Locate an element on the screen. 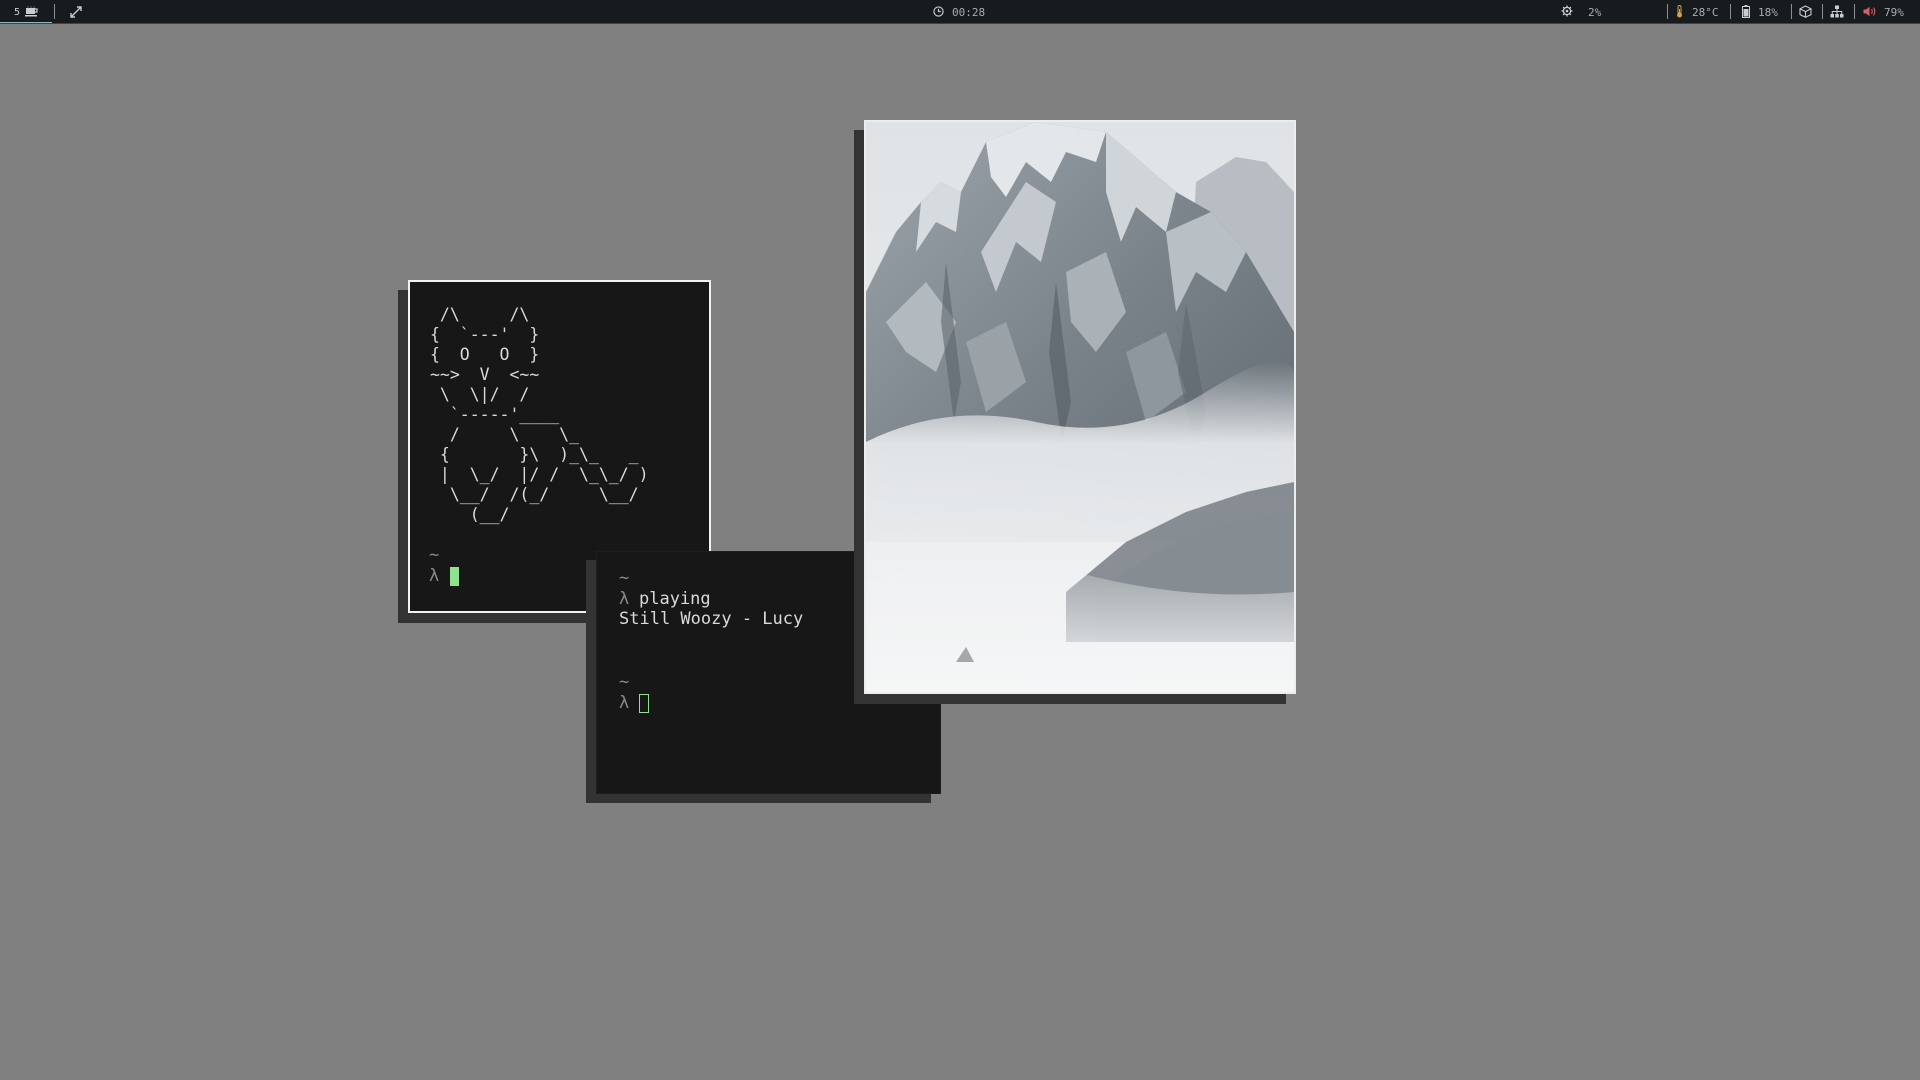 The image size is (1920, 1080). status-bar: 5 00:28 2% 28°C 18% 79% is located at coordinates (960, 12).